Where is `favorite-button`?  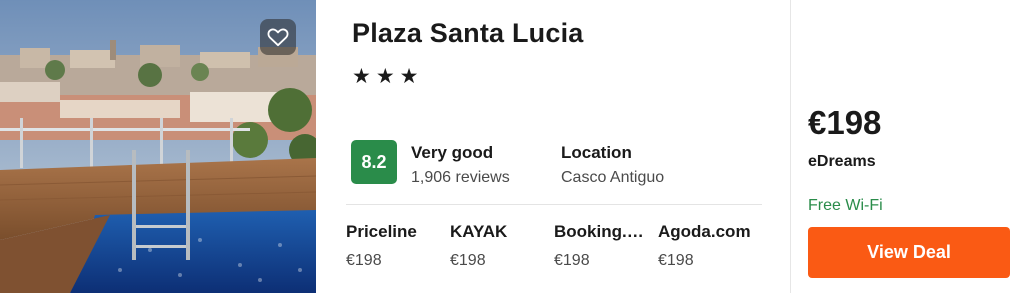
favorite-button is located at coordinates (278, 37).